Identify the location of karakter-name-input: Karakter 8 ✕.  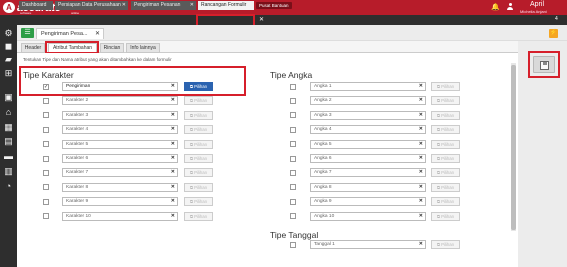
(120, 187).